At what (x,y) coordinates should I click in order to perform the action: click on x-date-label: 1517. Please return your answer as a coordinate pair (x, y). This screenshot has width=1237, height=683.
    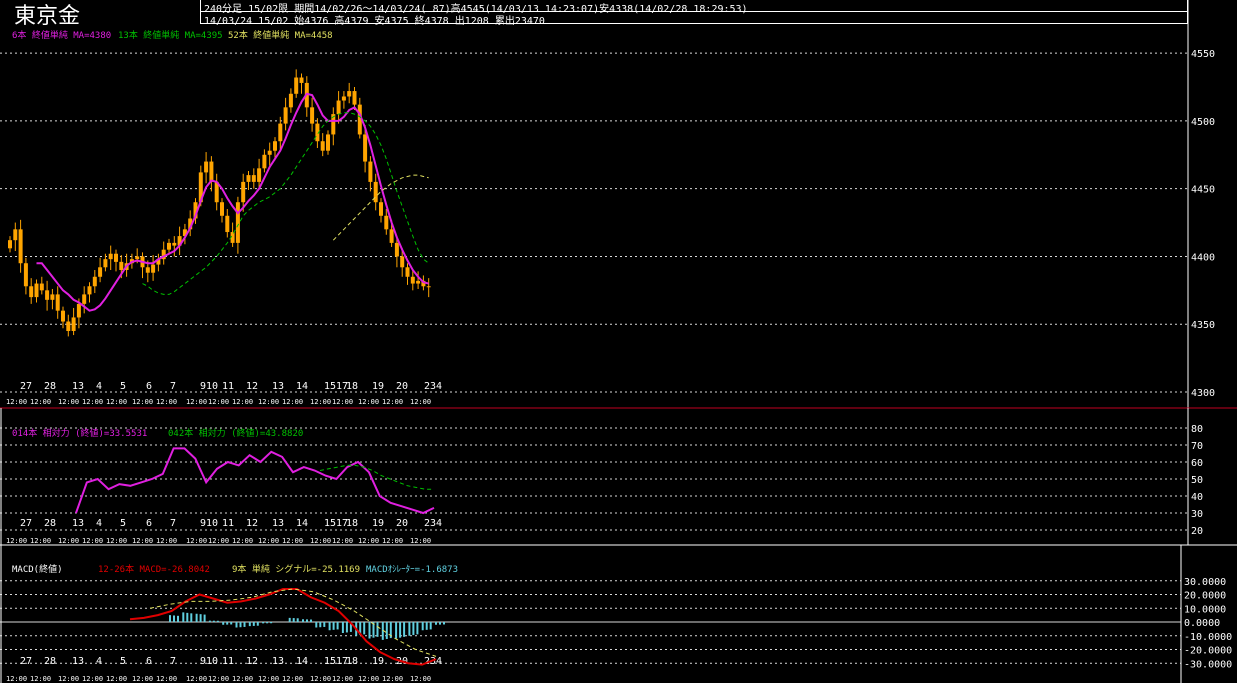
    Looking at the image, I should click on (336, 661).